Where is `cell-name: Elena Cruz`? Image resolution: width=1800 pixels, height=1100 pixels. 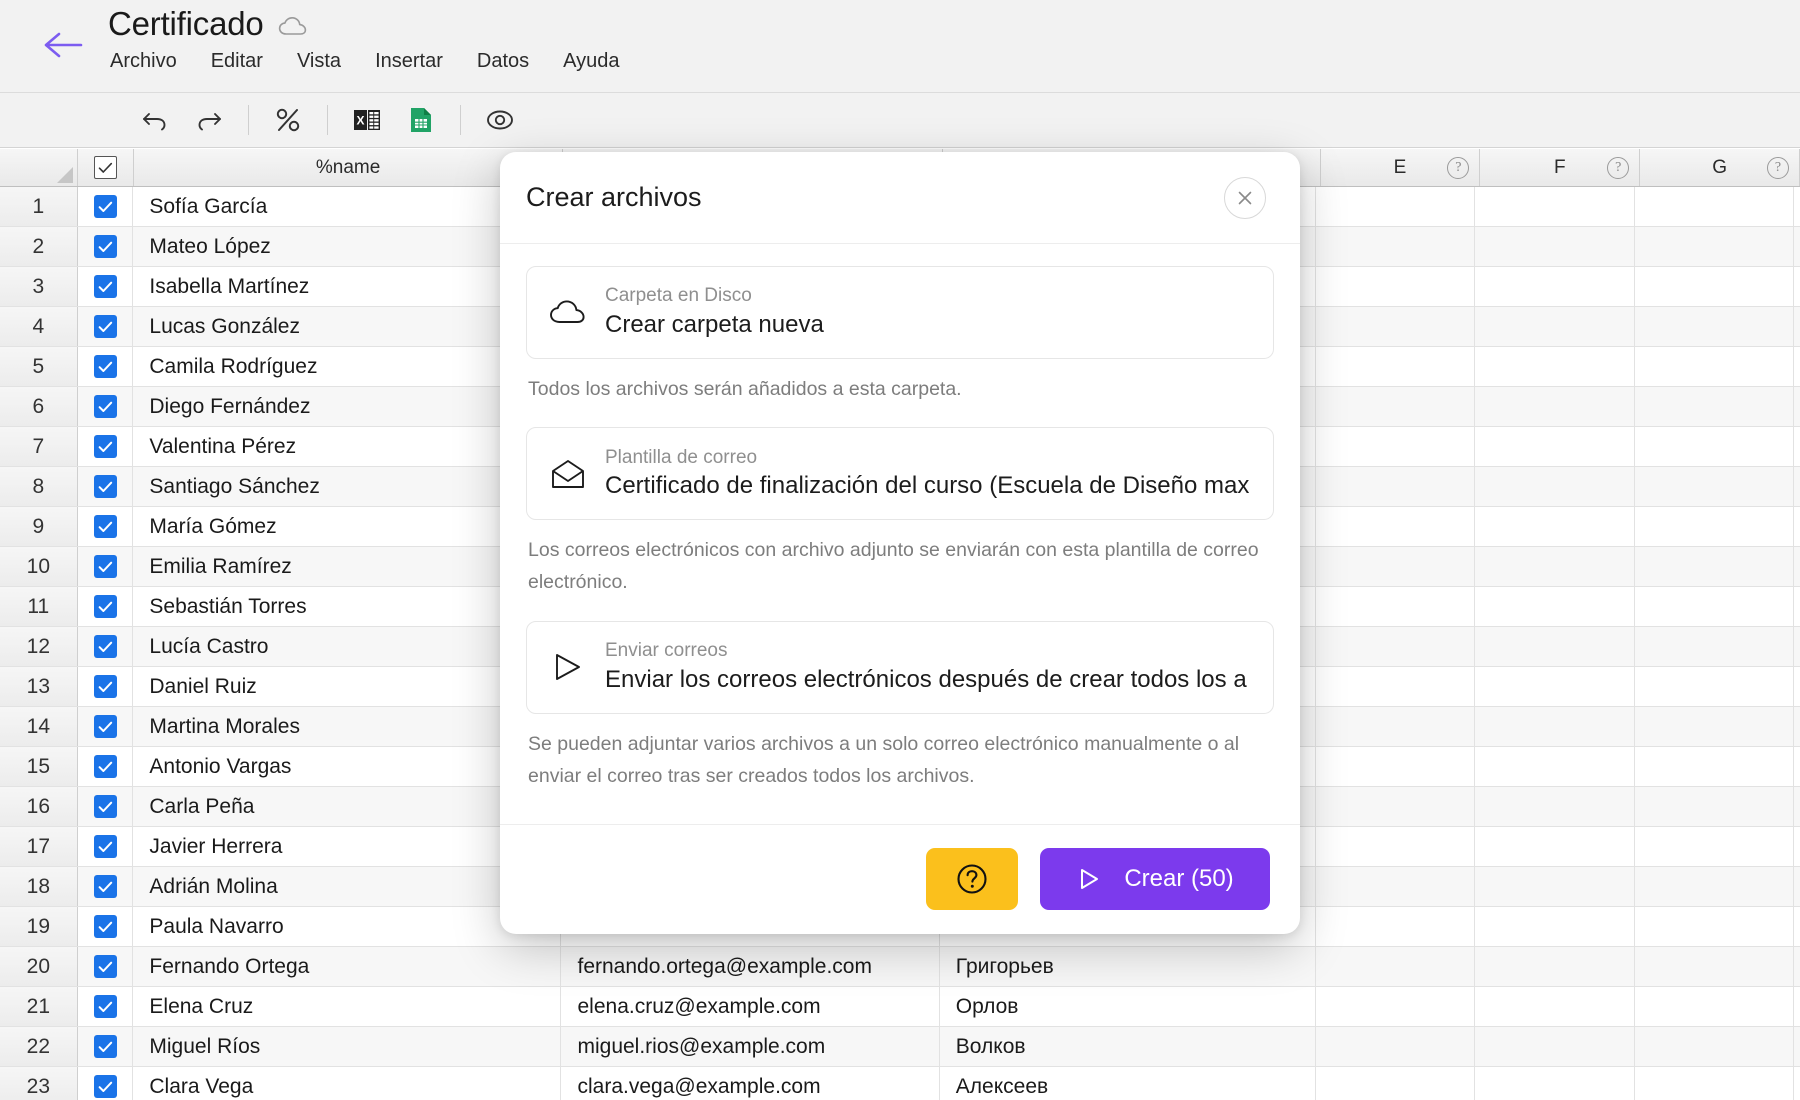 cell-name: Elena Cruz is located at coordinates (347, 1006).